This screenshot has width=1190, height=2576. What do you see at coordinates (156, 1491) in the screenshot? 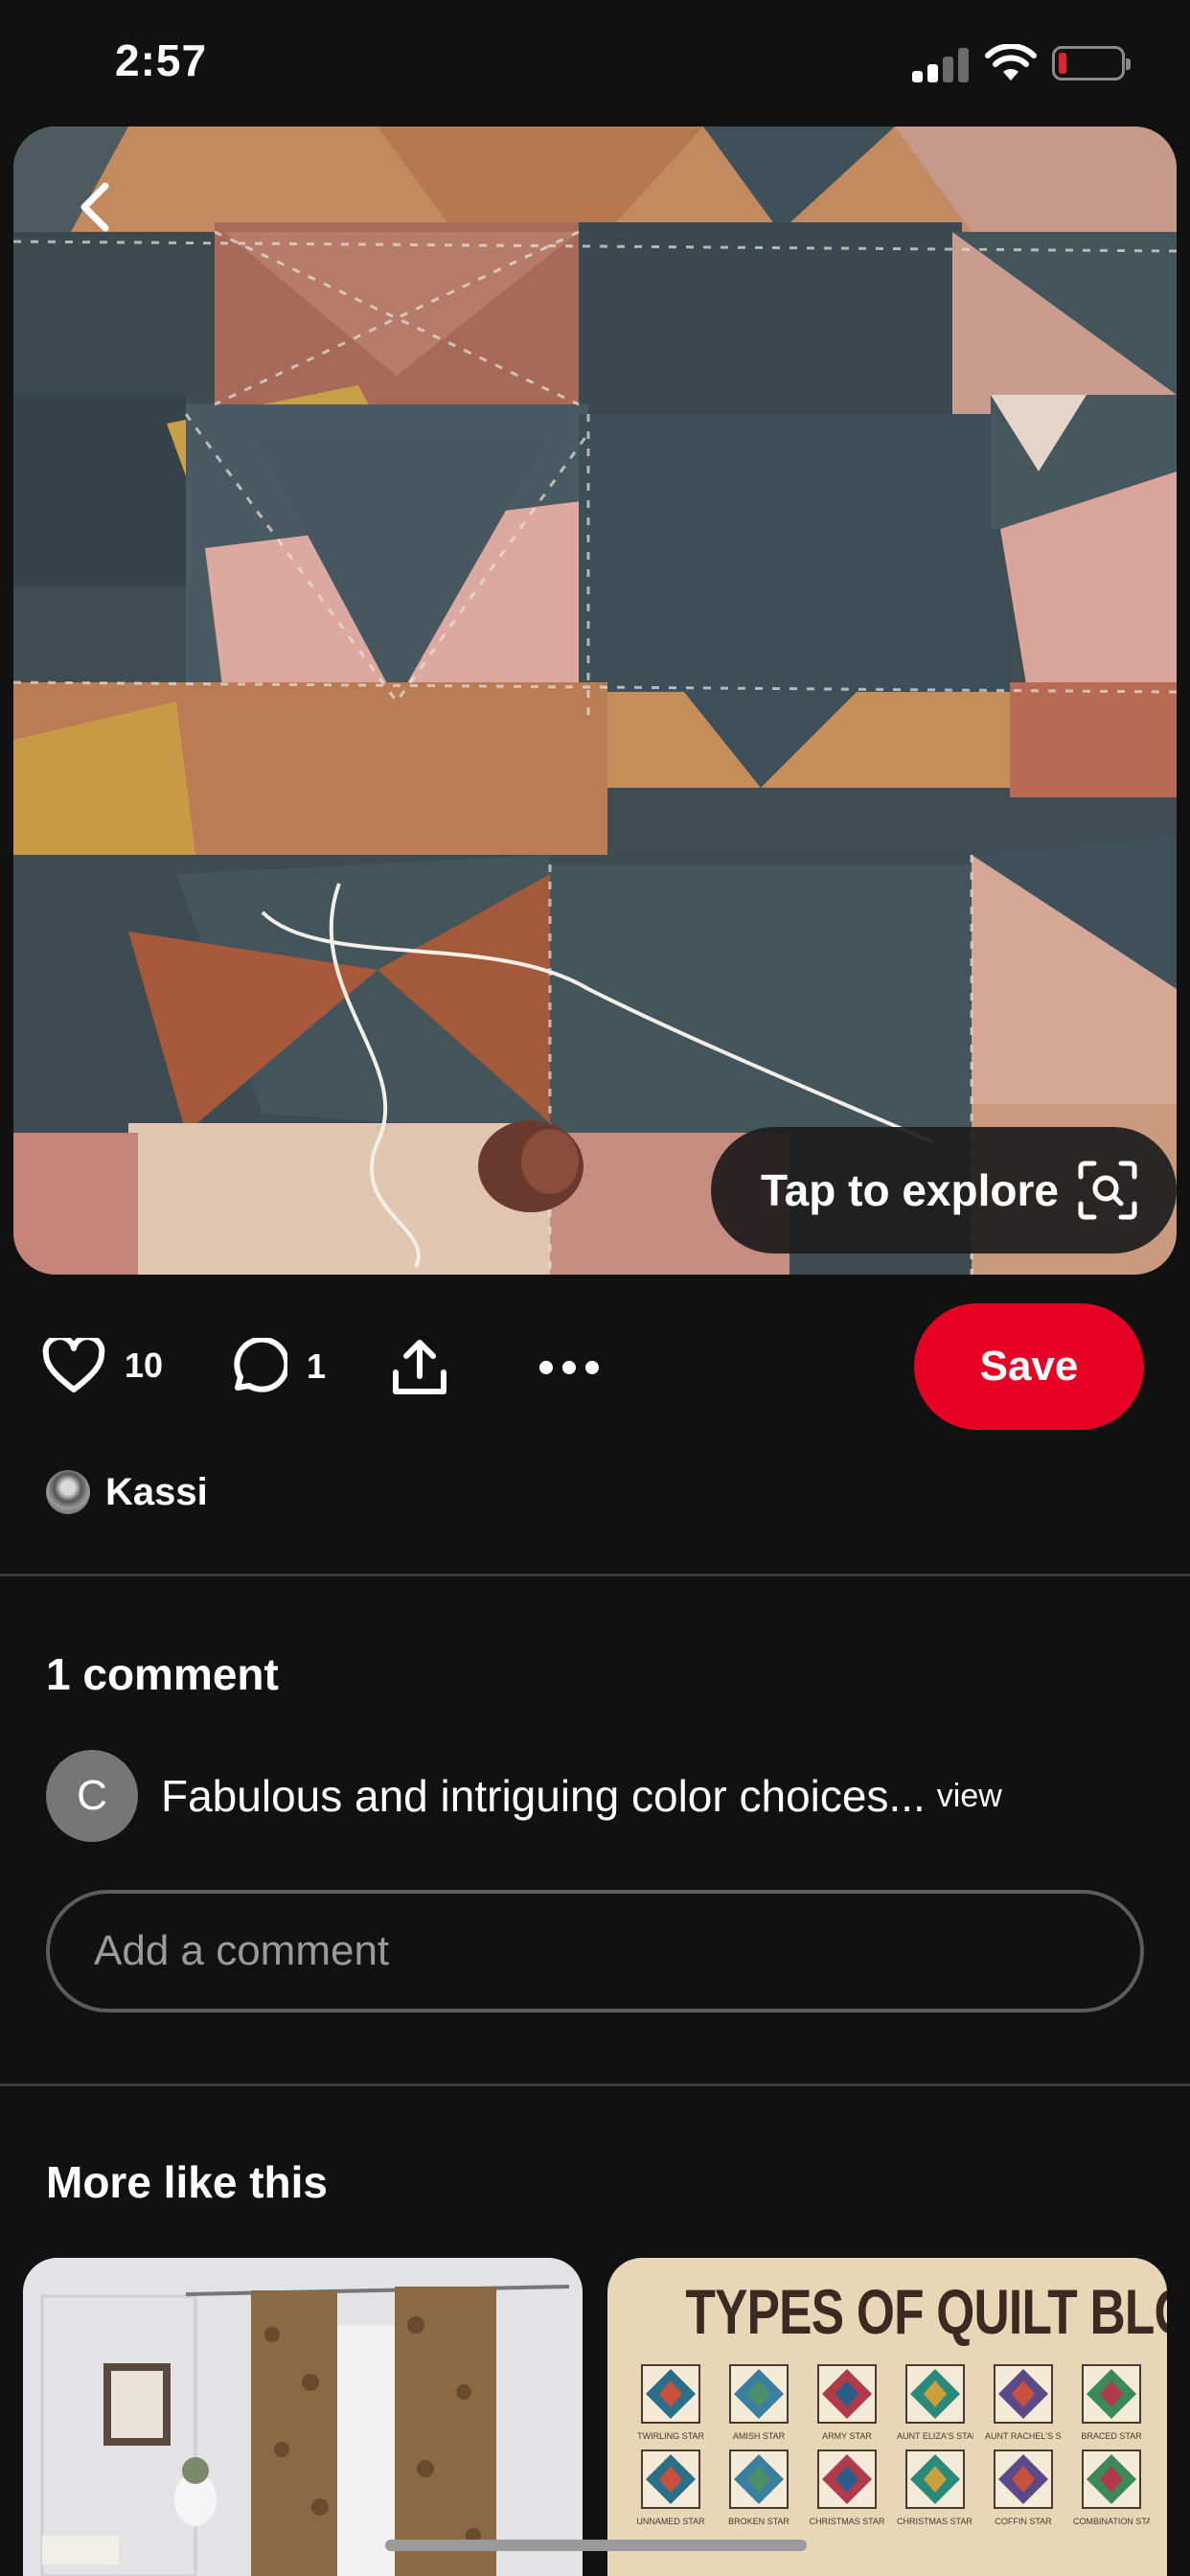
I see `author-name: Kassi` at bounding box center [156, 1491].